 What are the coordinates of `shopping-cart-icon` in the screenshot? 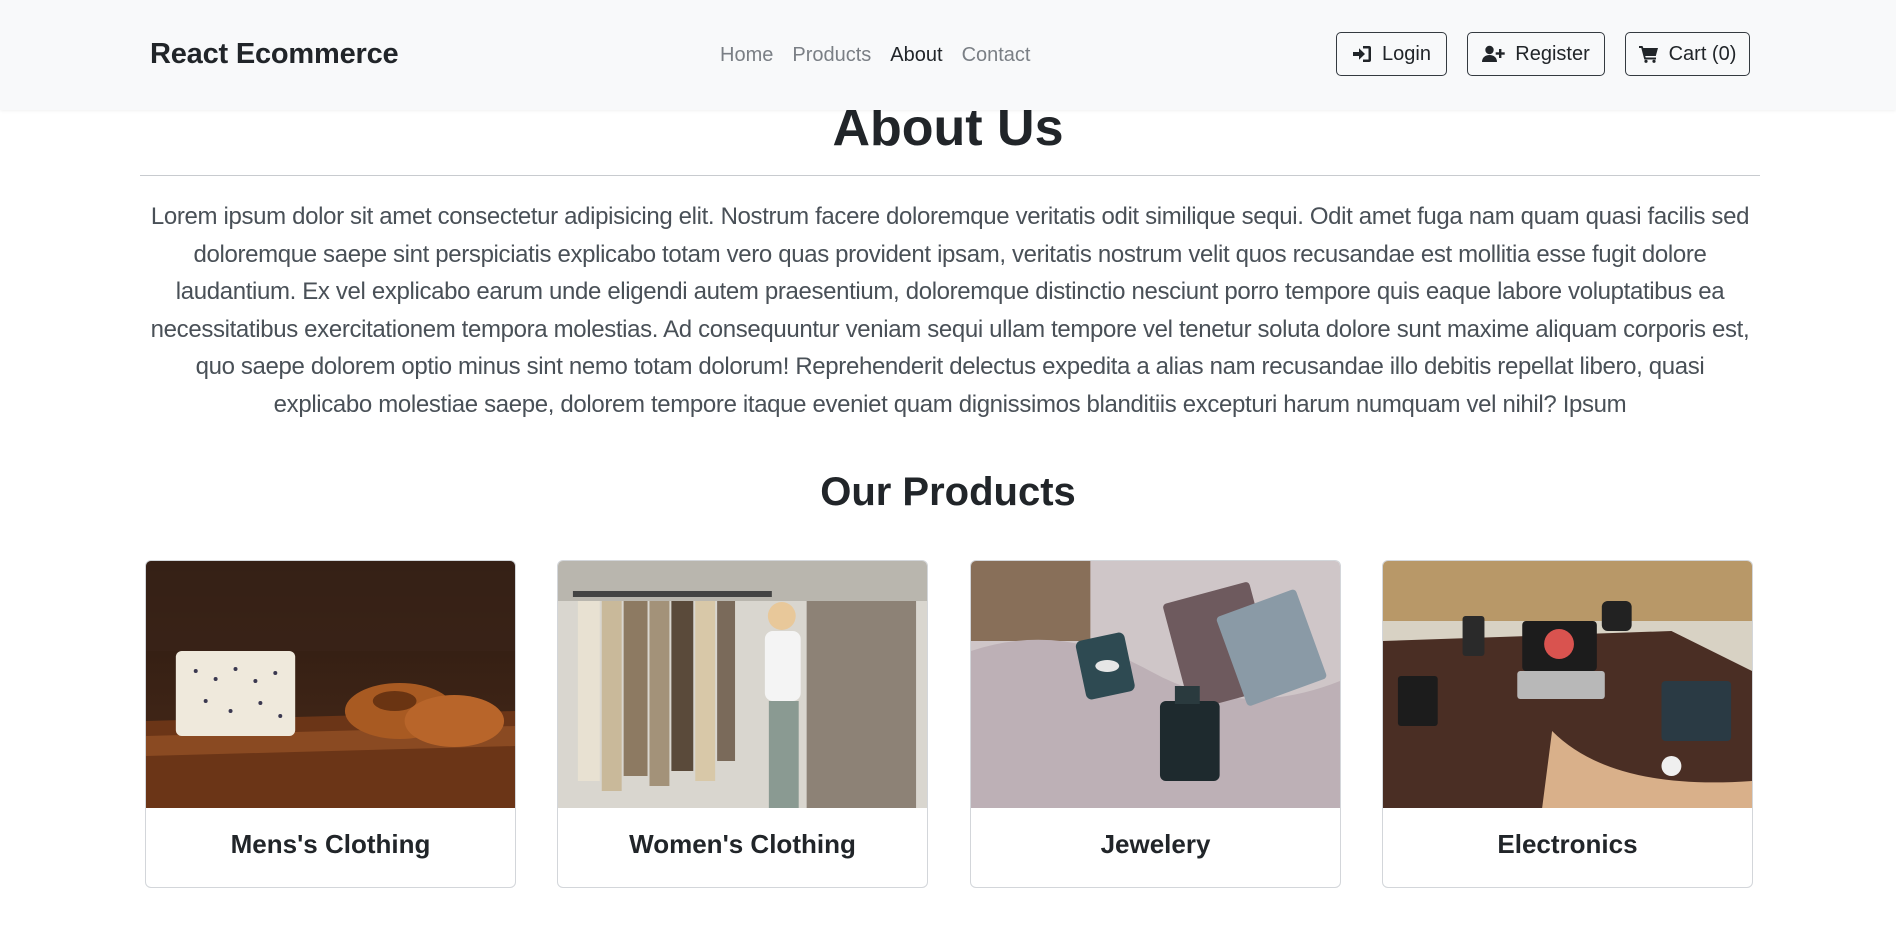 It's located at (1648, 54).